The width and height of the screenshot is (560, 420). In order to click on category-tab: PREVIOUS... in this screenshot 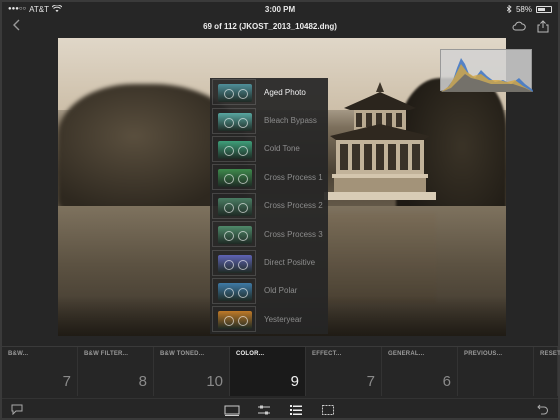, I will do `click(496, 371)`.